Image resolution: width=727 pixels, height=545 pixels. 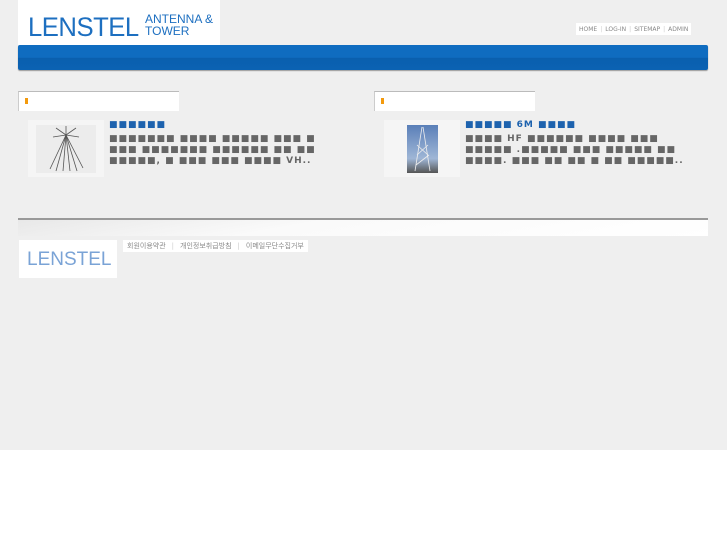 I want to click on footer-bar, so click(x=363, y=228).